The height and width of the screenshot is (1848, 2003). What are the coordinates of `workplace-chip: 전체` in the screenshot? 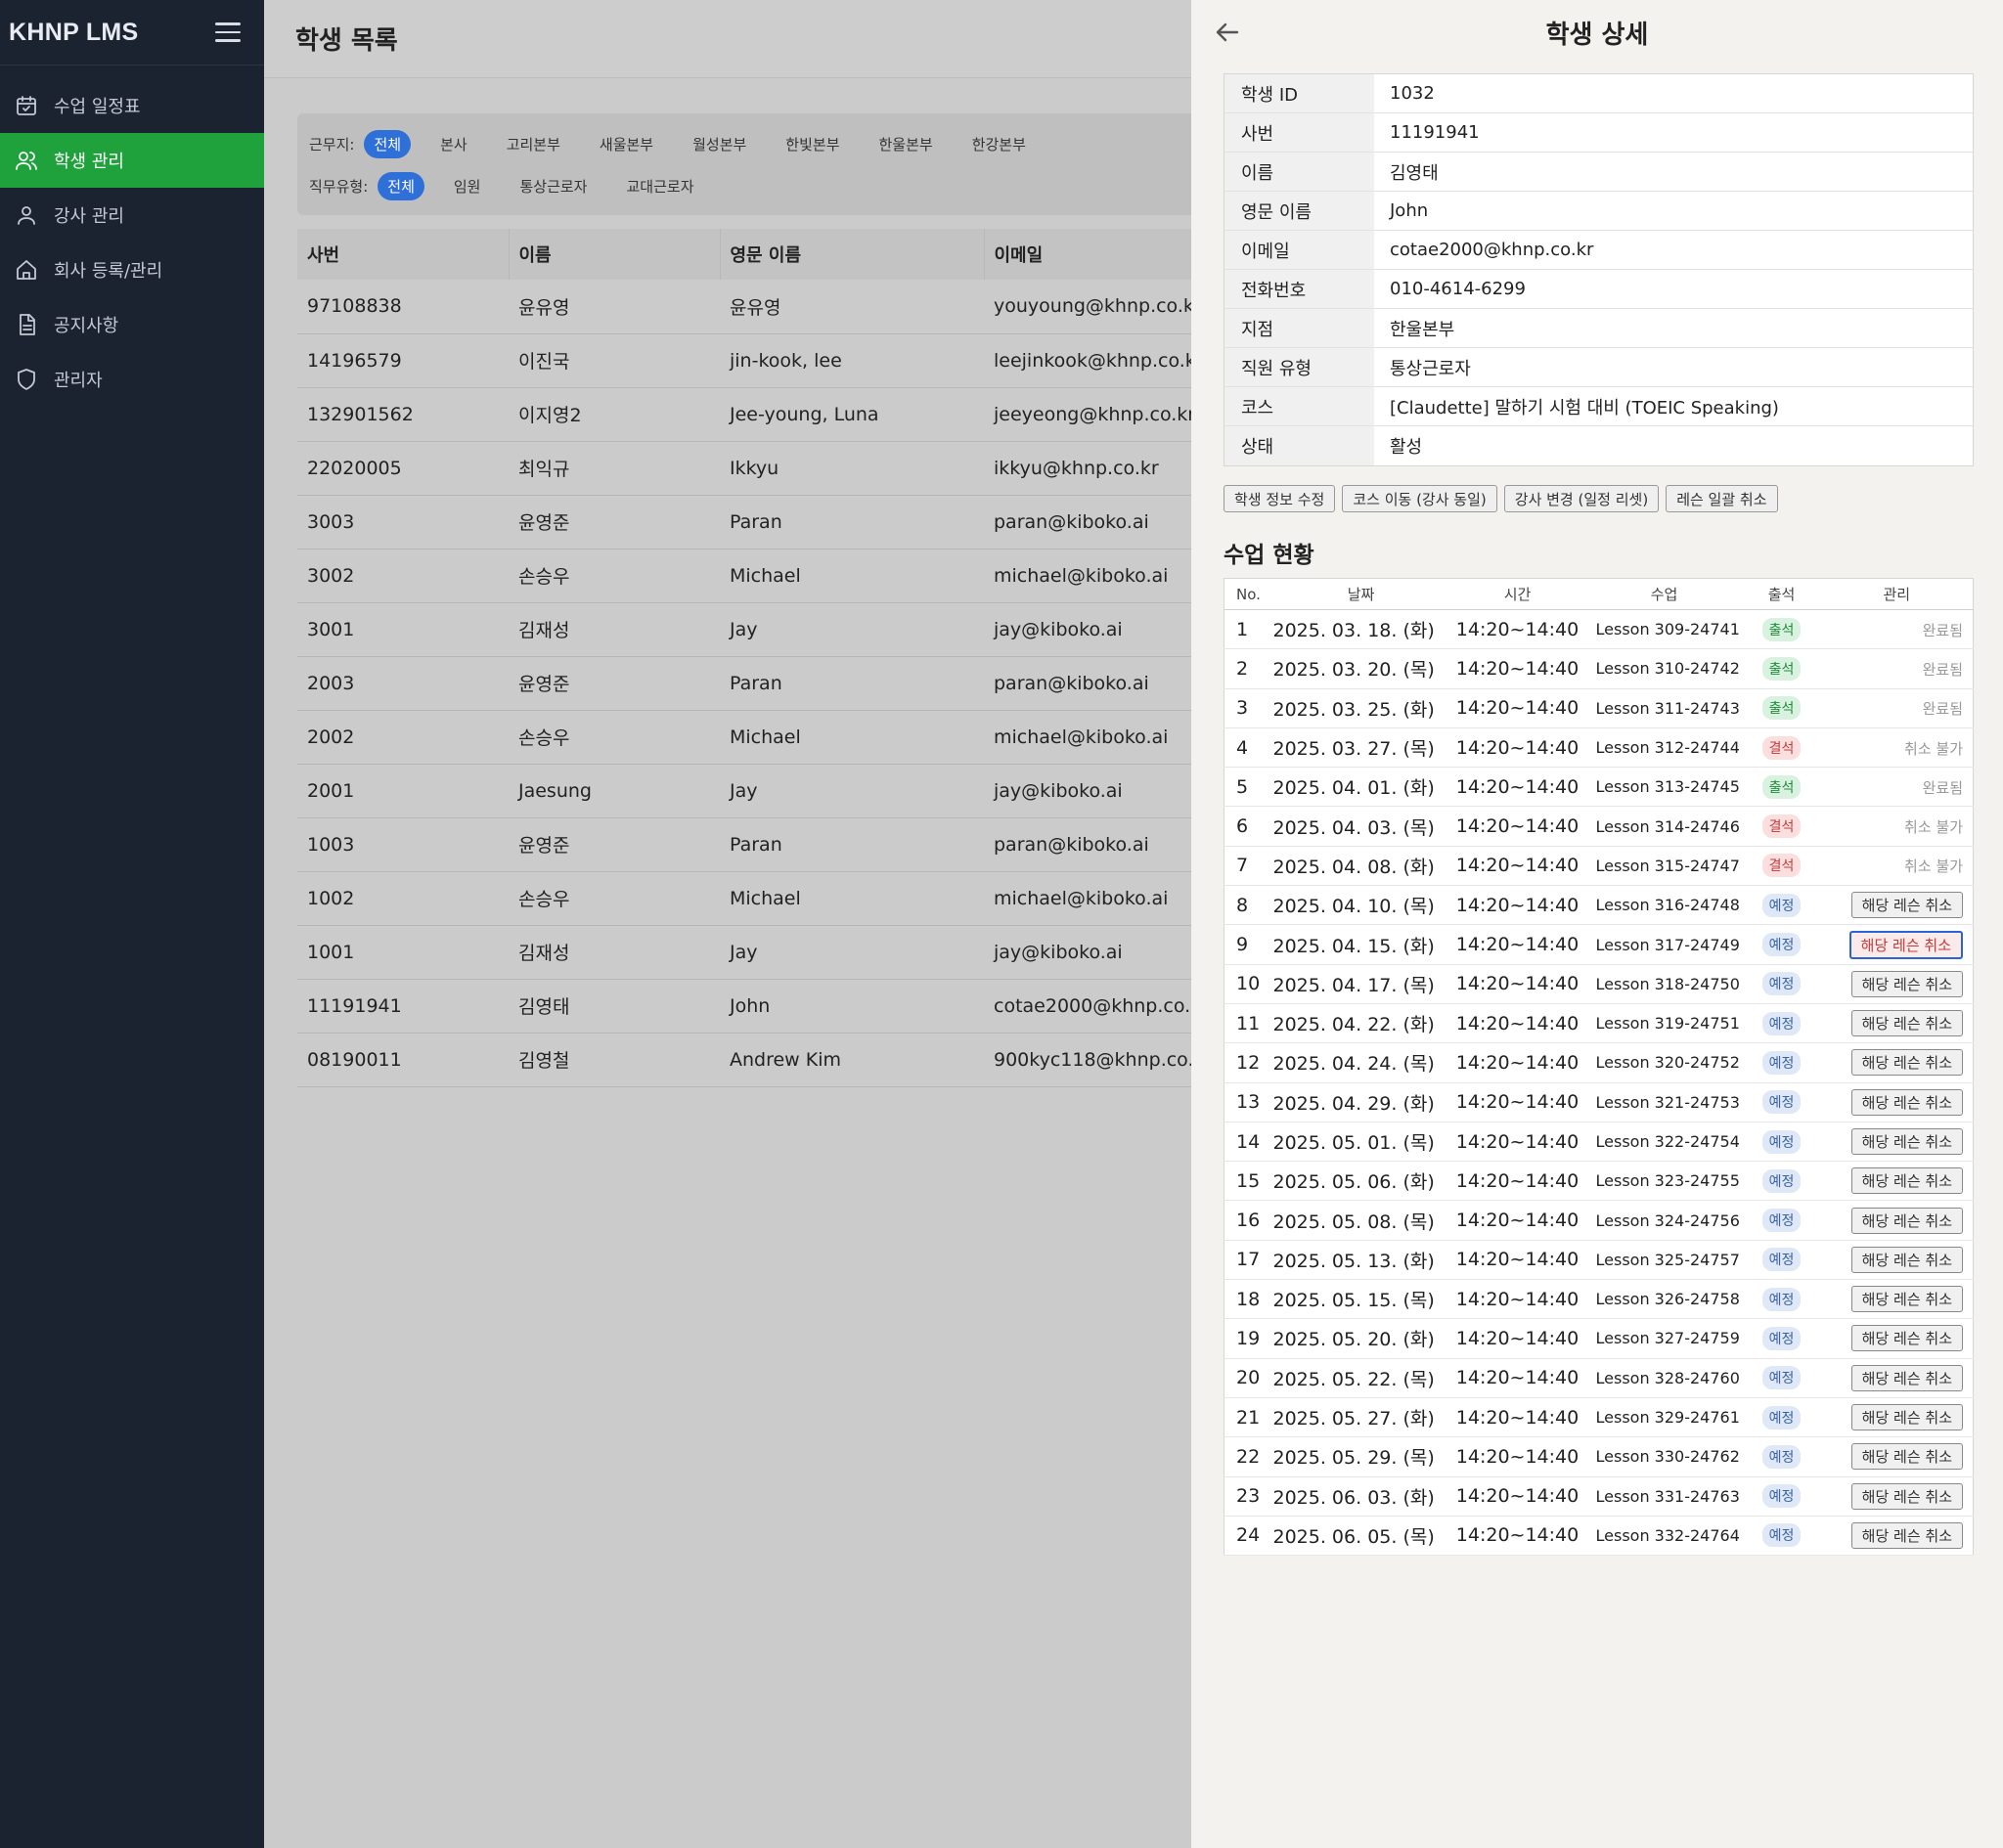 It's located at (388, 143).